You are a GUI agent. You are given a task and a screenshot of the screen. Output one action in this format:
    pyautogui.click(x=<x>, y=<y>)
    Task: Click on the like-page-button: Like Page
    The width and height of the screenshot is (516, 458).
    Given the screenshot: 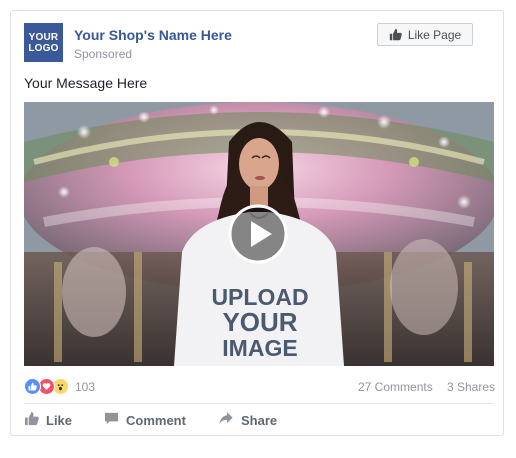 What is the action you would take?
    pyautogui.click(x=425, y=34)
    